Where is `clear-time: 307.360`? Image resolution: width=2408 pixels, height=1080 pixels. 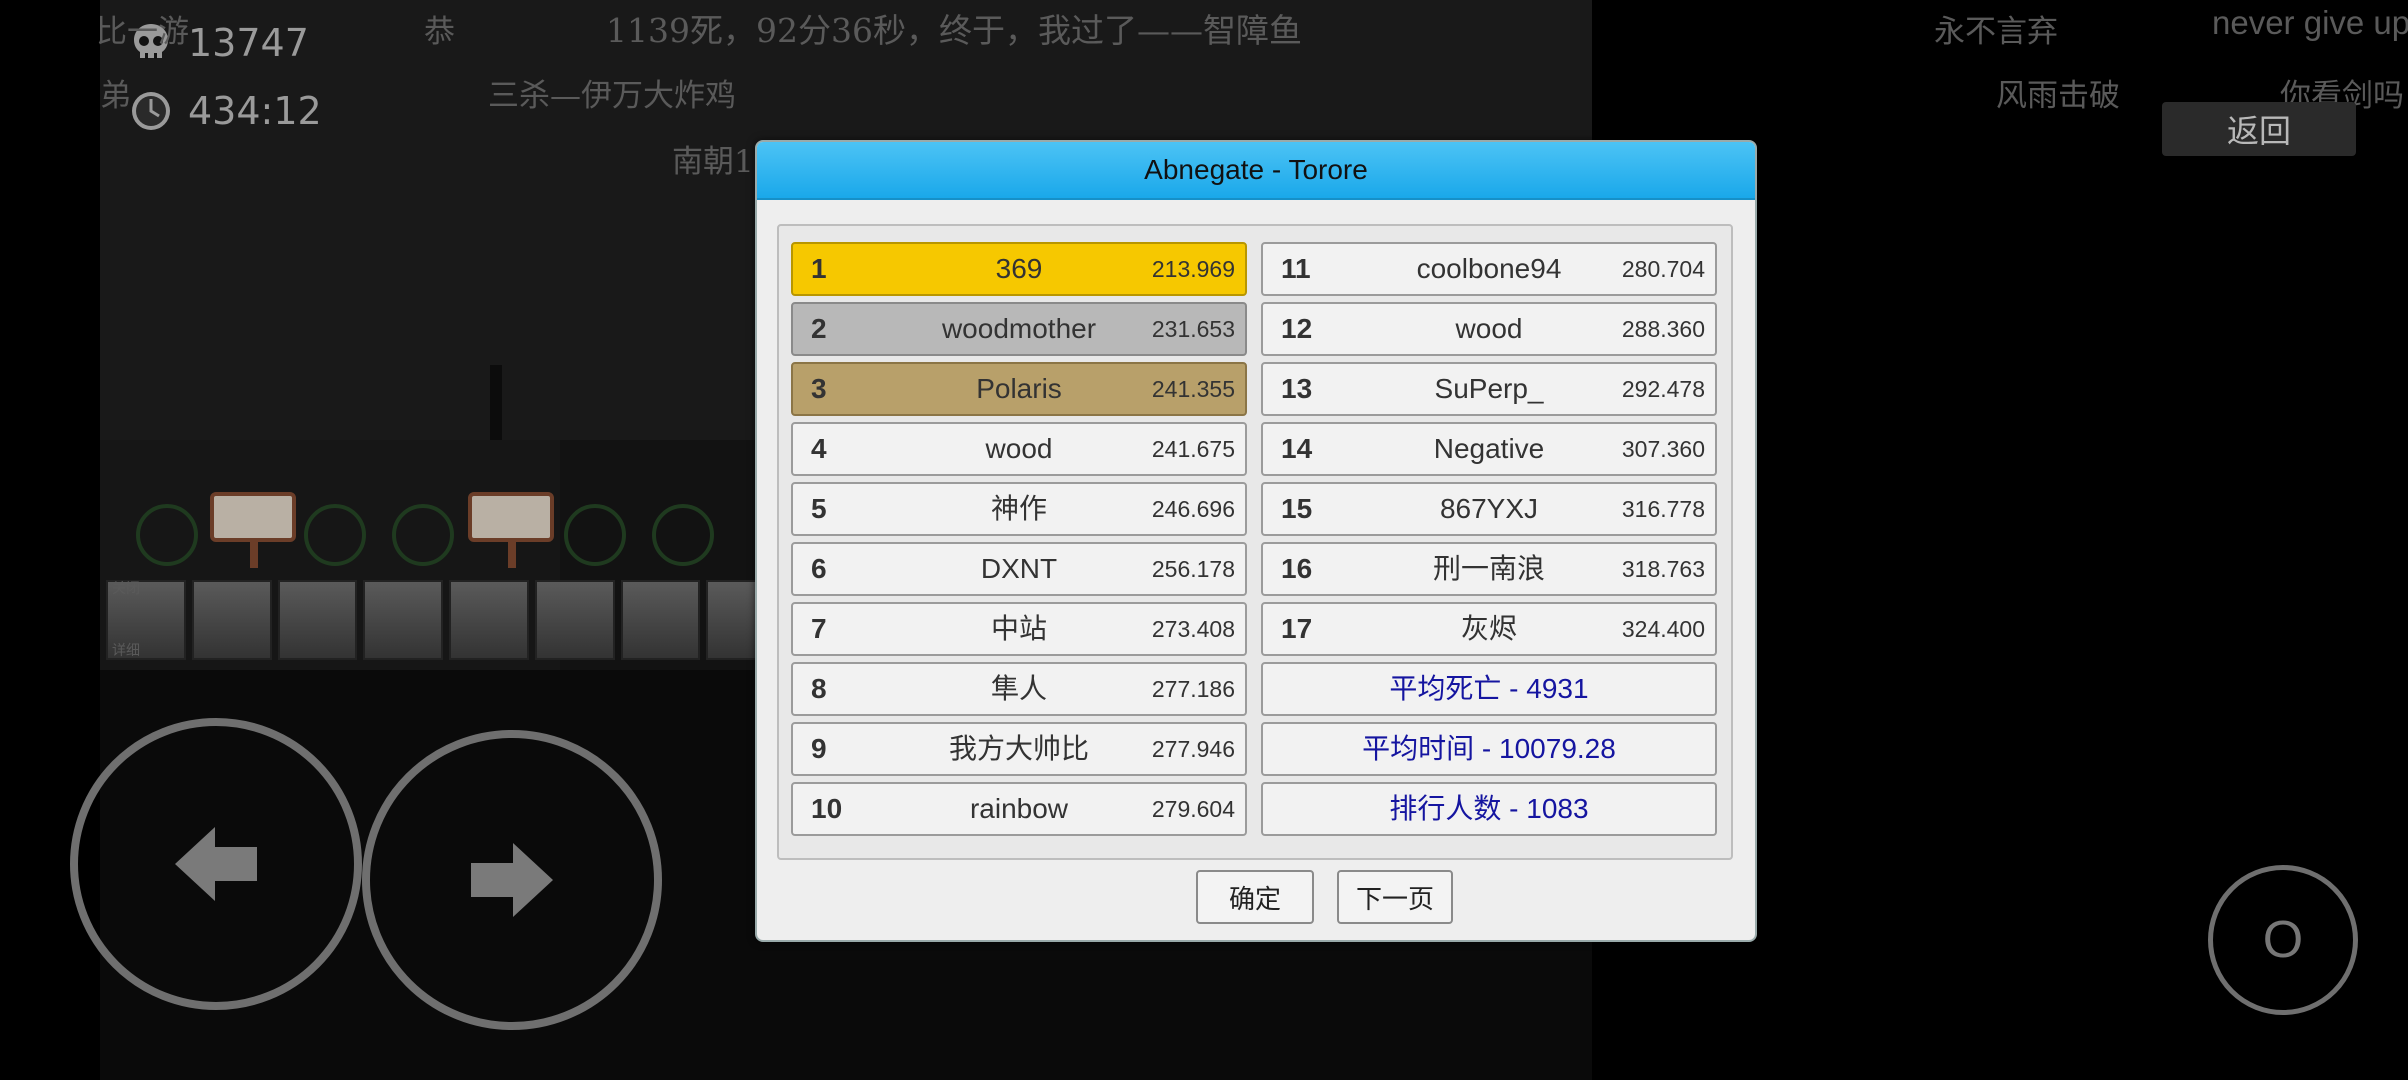
clear-time: 307.360 is located at coordinates (1663, 449).